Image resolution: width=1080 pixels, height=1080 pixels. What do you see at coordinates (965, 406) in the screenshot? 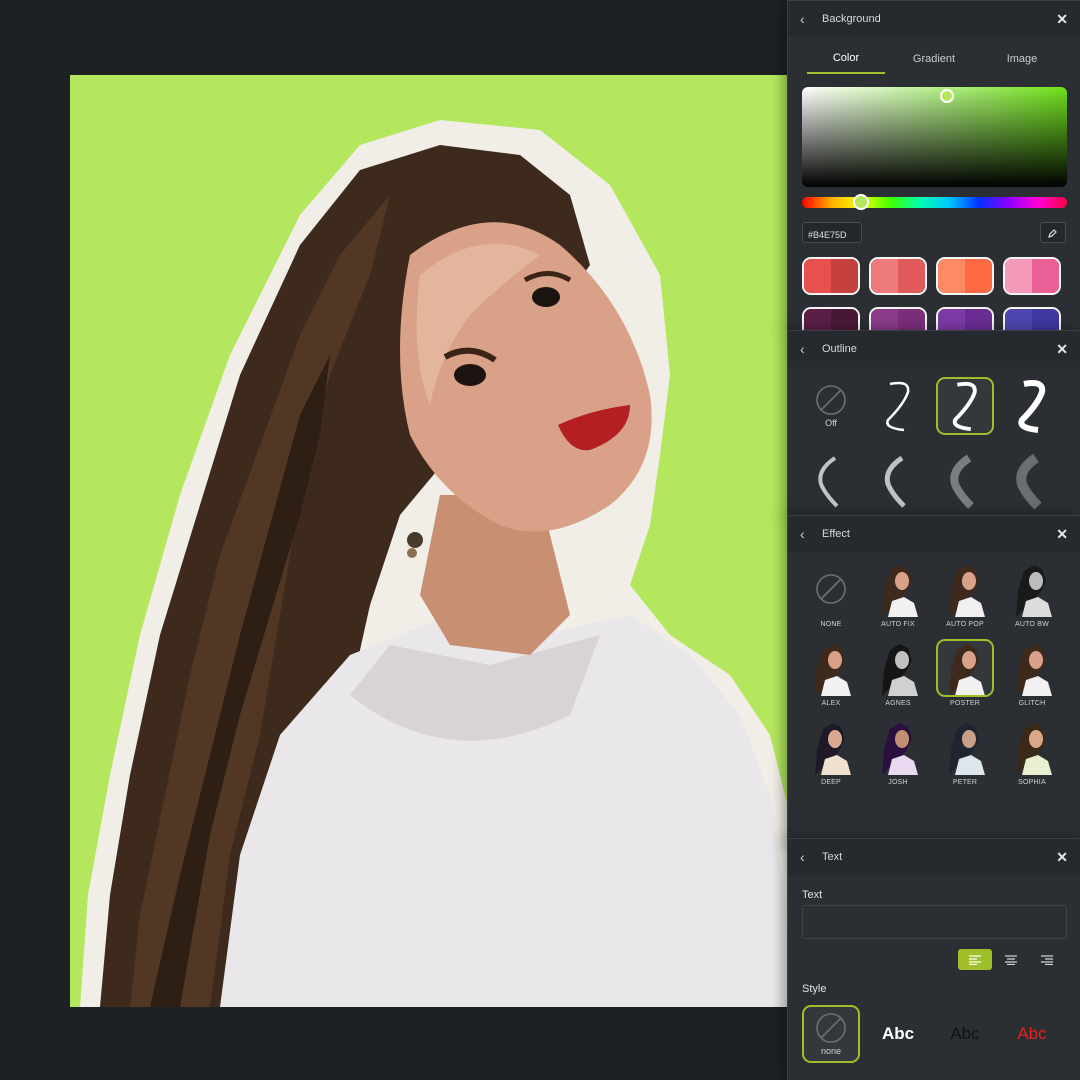
I see `outline-medium` at bounding box center [965, 406].